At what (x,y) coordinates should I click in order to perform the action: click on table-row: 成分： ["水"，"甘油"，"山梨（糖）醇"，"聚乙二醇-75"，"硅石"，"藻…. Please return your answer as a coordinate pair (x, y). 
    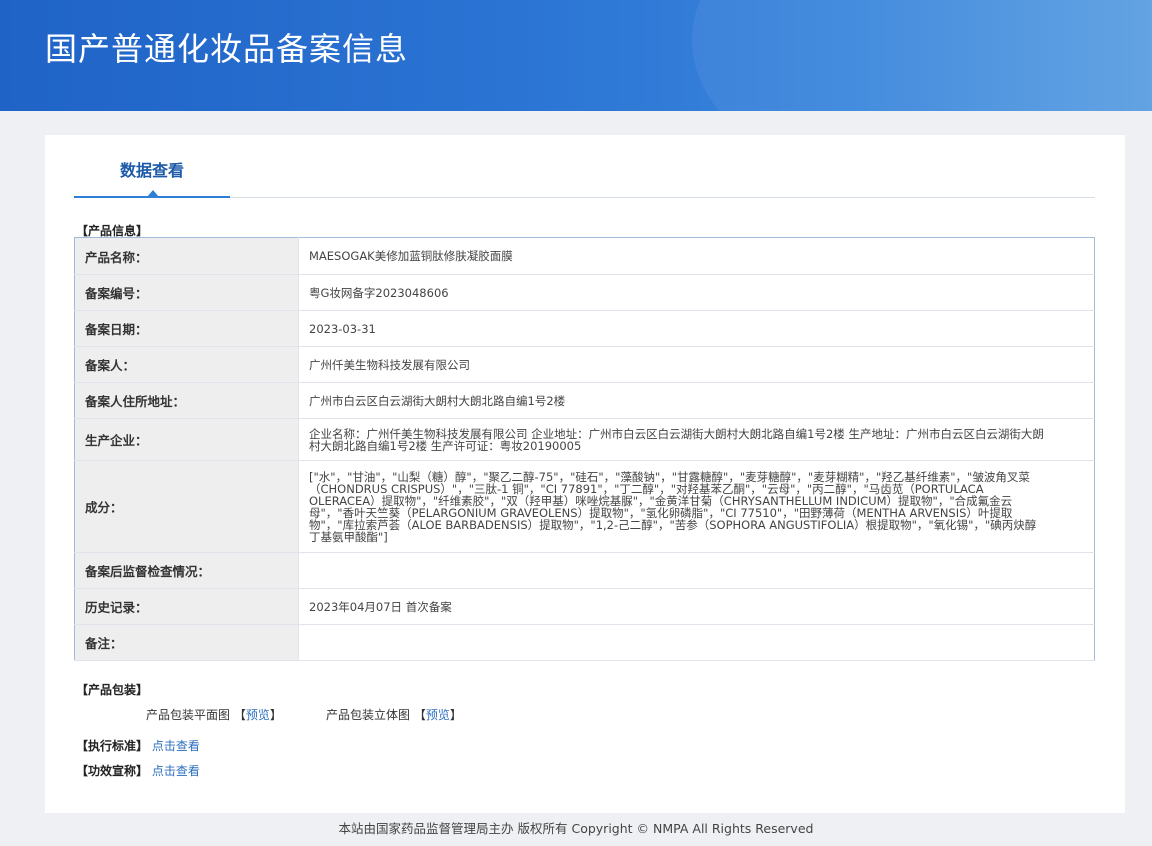
    Looking at the image, I should click on (584, 506).